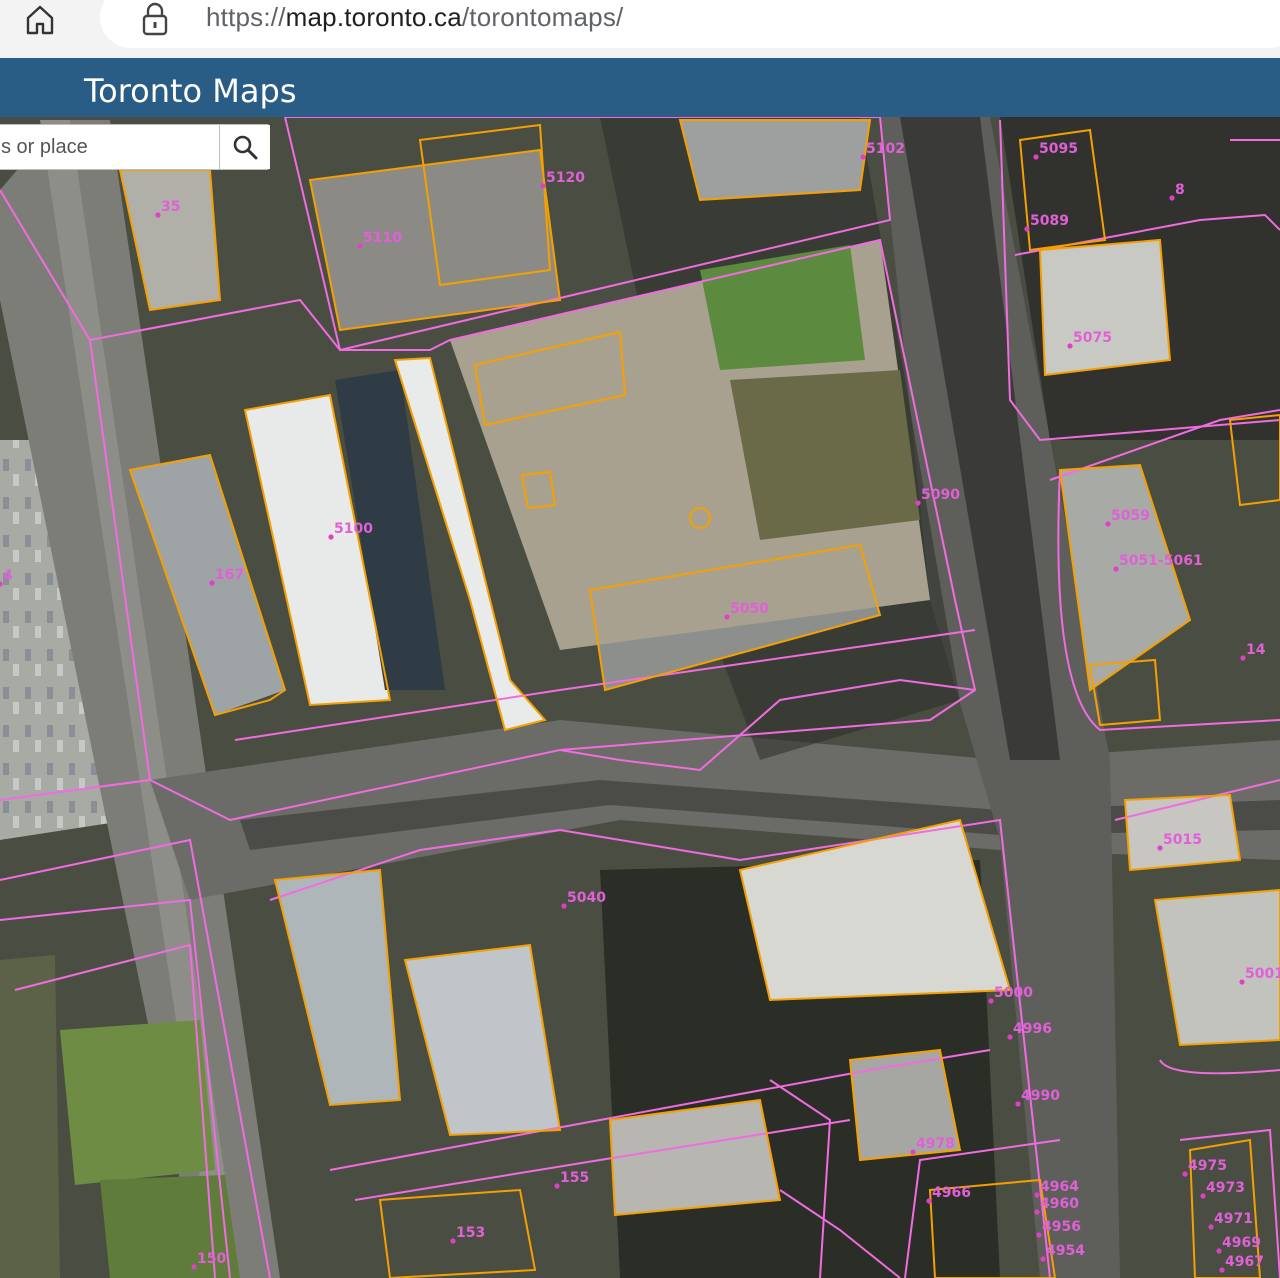  I want to click on address-label: 4967, so click(1244, 1262).